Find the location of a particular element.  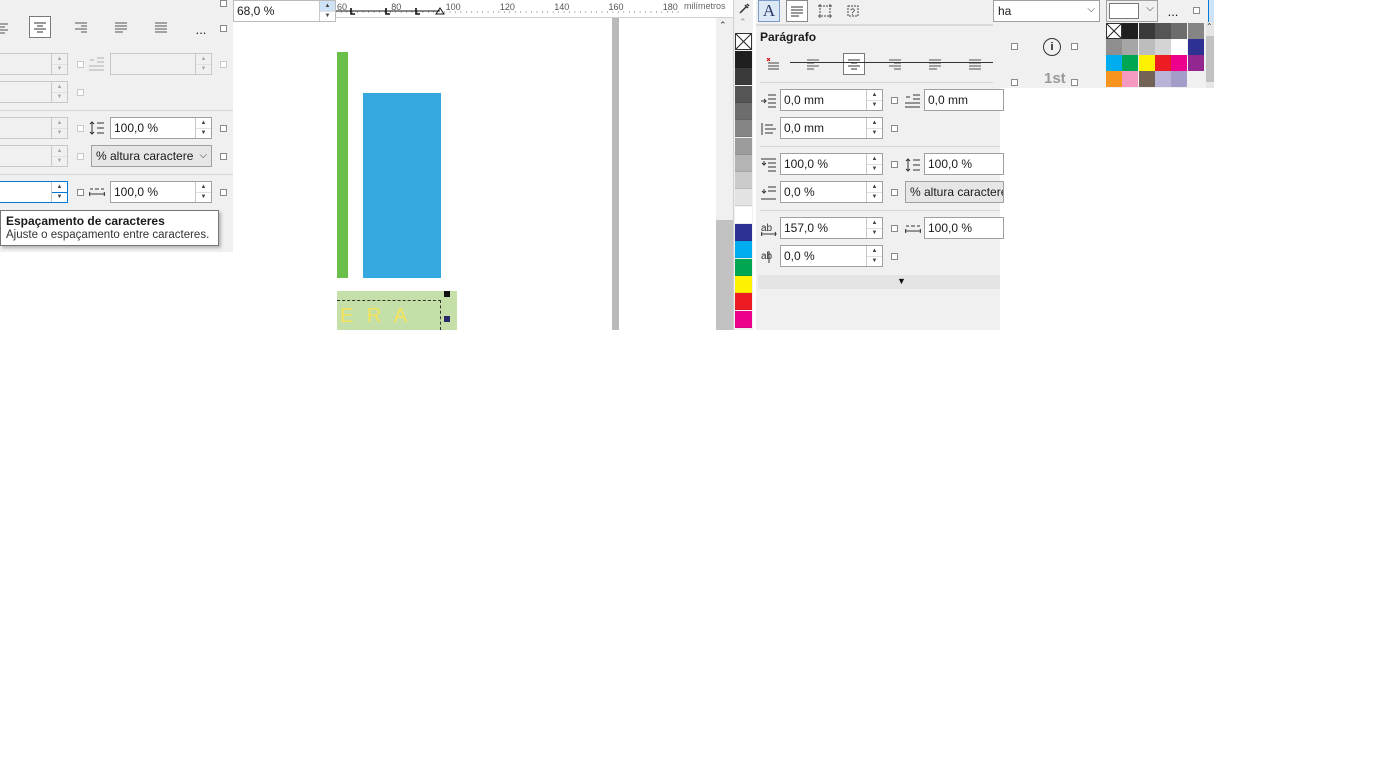

first-line-indent-field: 0,0 mm ▲ ▼ is located at coordinates (831, 128).